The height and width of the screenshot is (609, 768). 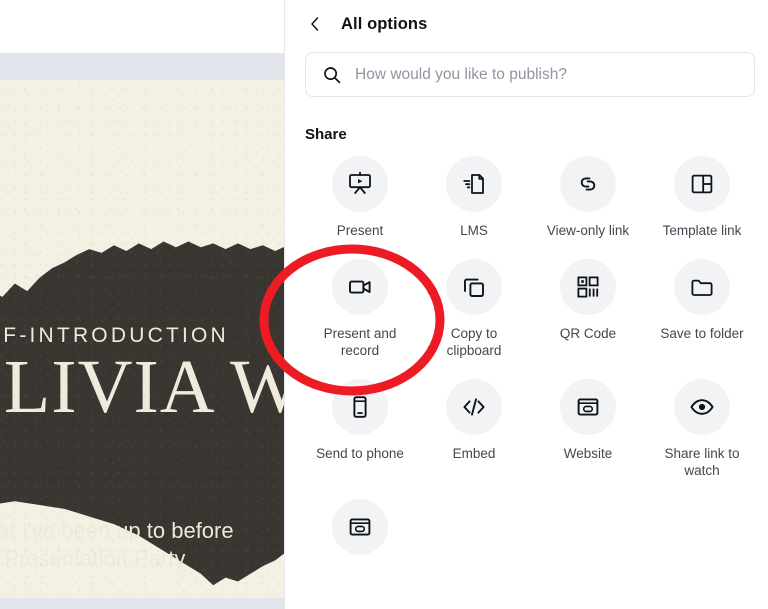 I want to click on code-brackets-icon, so click(x=474, y=407).